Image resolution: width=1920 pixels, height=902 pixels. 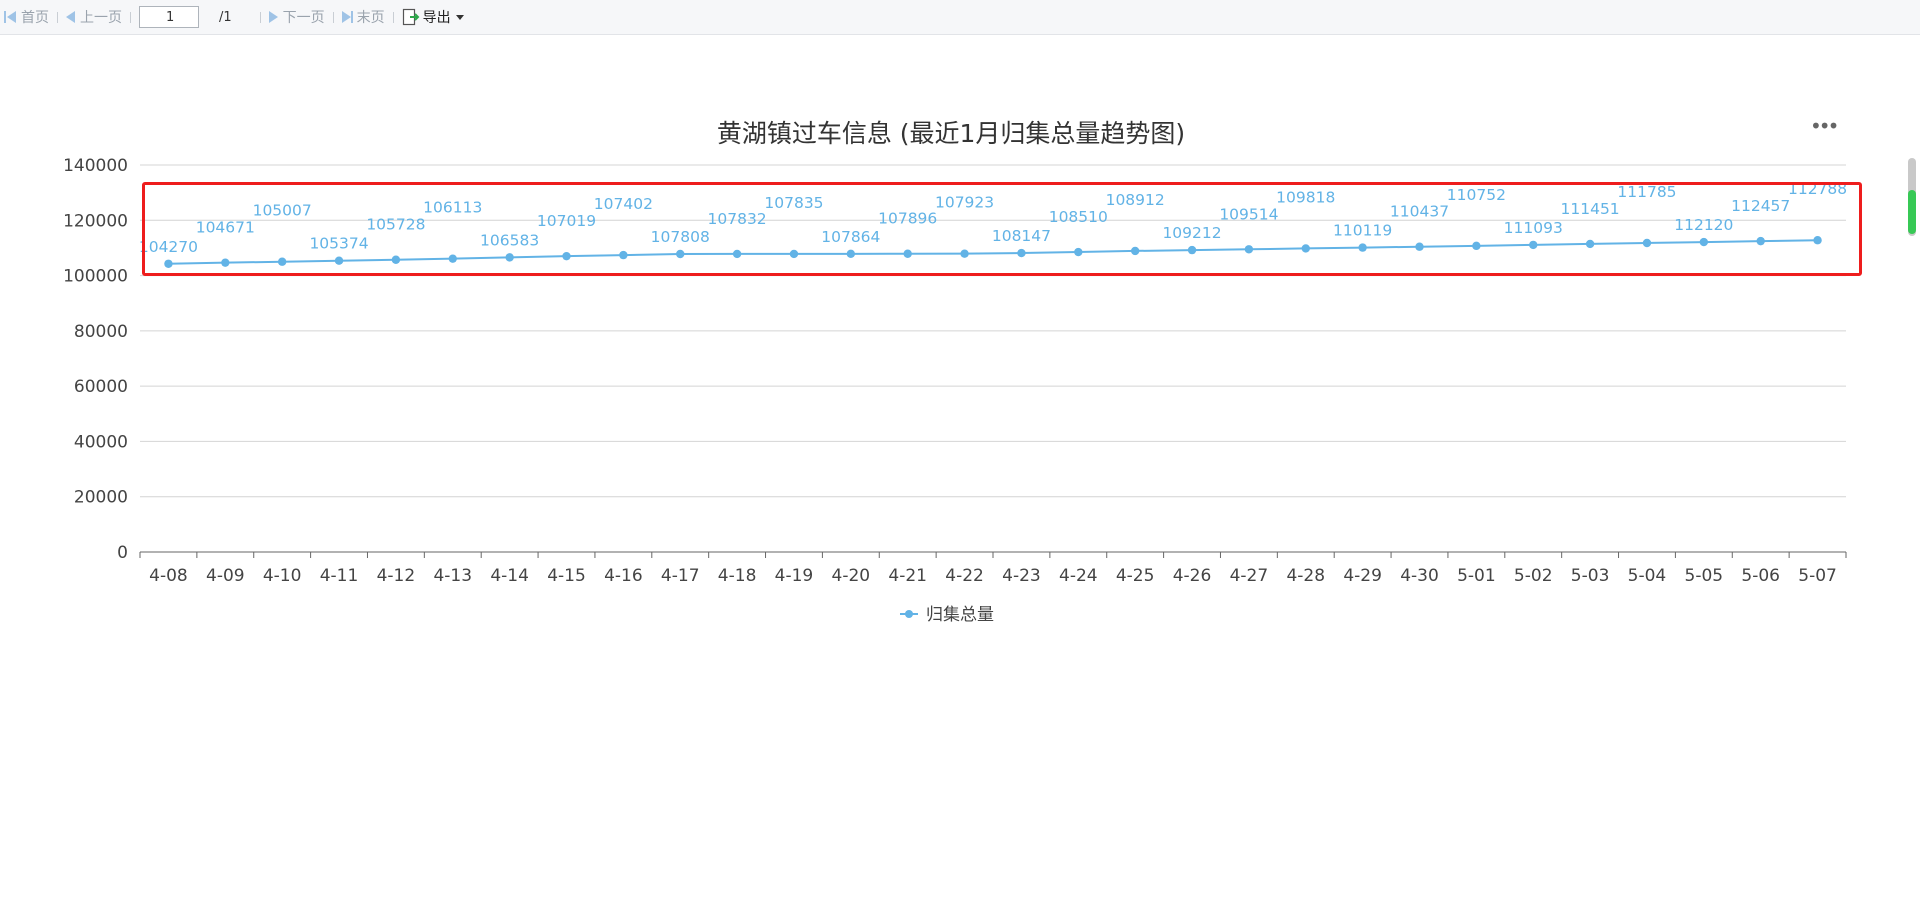 What do you see at coordinates (1647, 576) in the screenshot?
I see `x-tick-label: 5-04` at bounding box center [1647, 576].